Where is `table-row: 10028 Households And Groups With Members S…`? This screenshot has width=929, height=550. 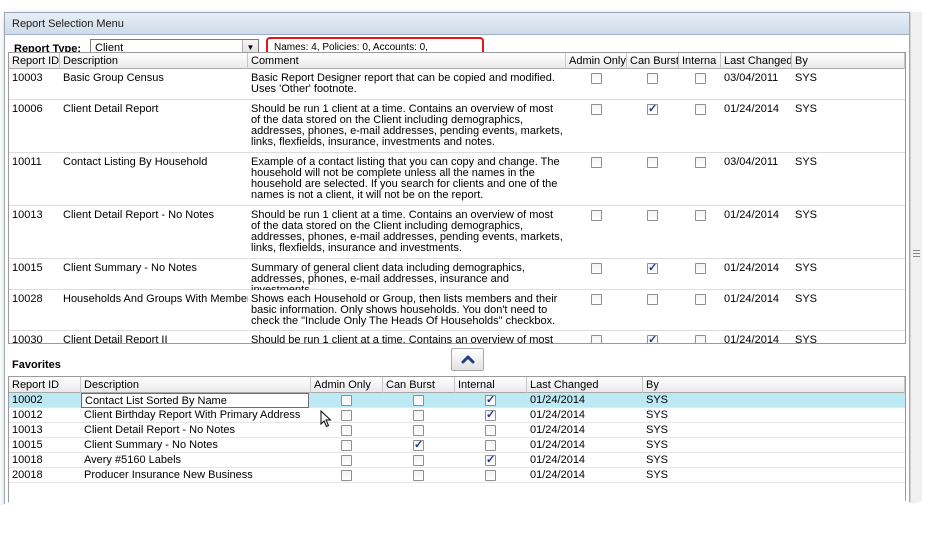 table-row: 10028 Households And Groups With Members S… is located at coordinates (457, 310).